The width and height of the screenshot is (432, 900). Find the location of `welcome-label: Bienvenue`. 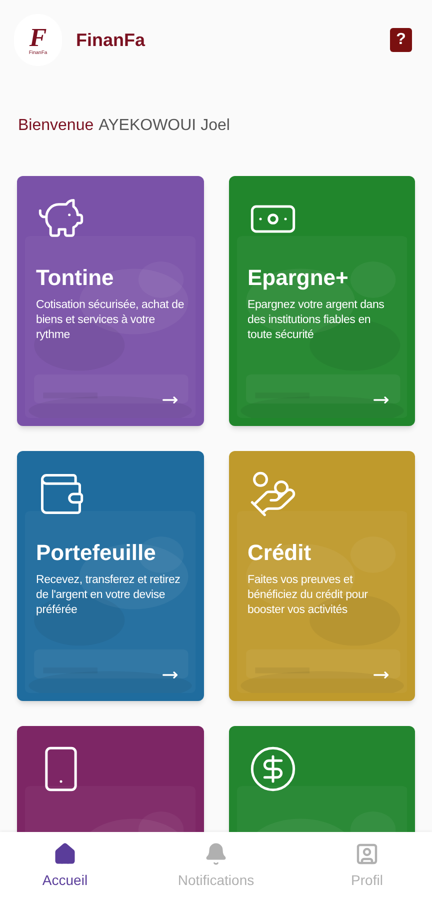

welcome-label: Bienvenue is located at coordinates (56, 126).